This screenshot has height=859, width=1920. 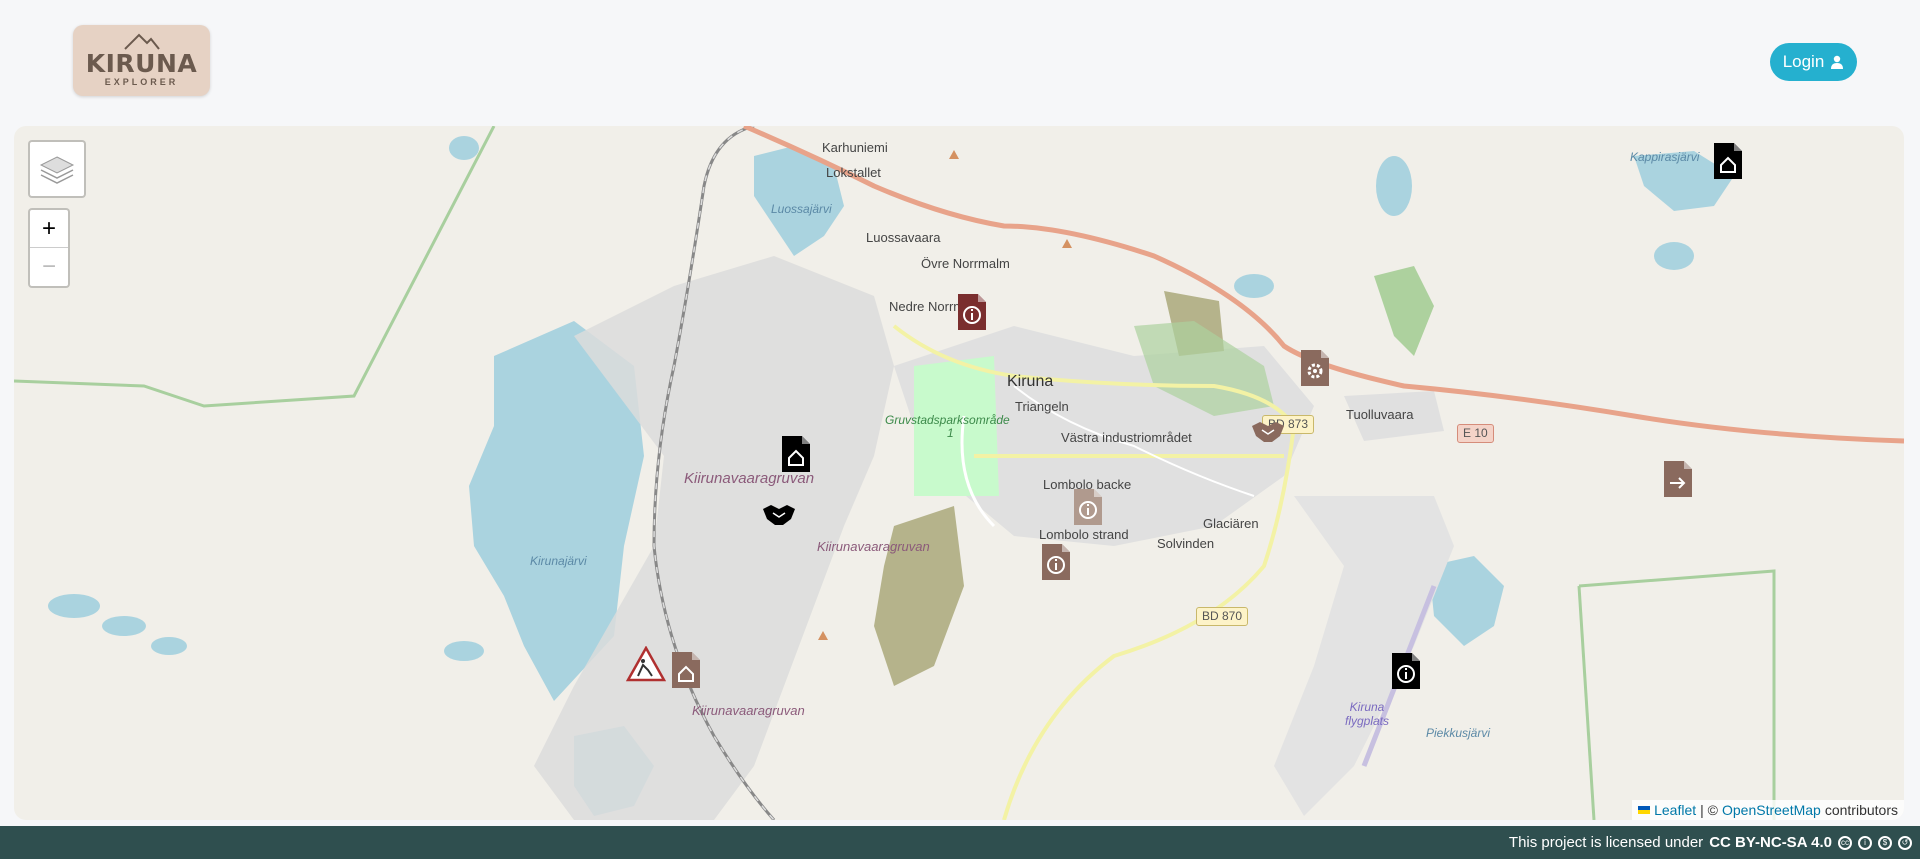 I want to click on airport-label: Kiruna flygplats, so click(x=1367, y=714).